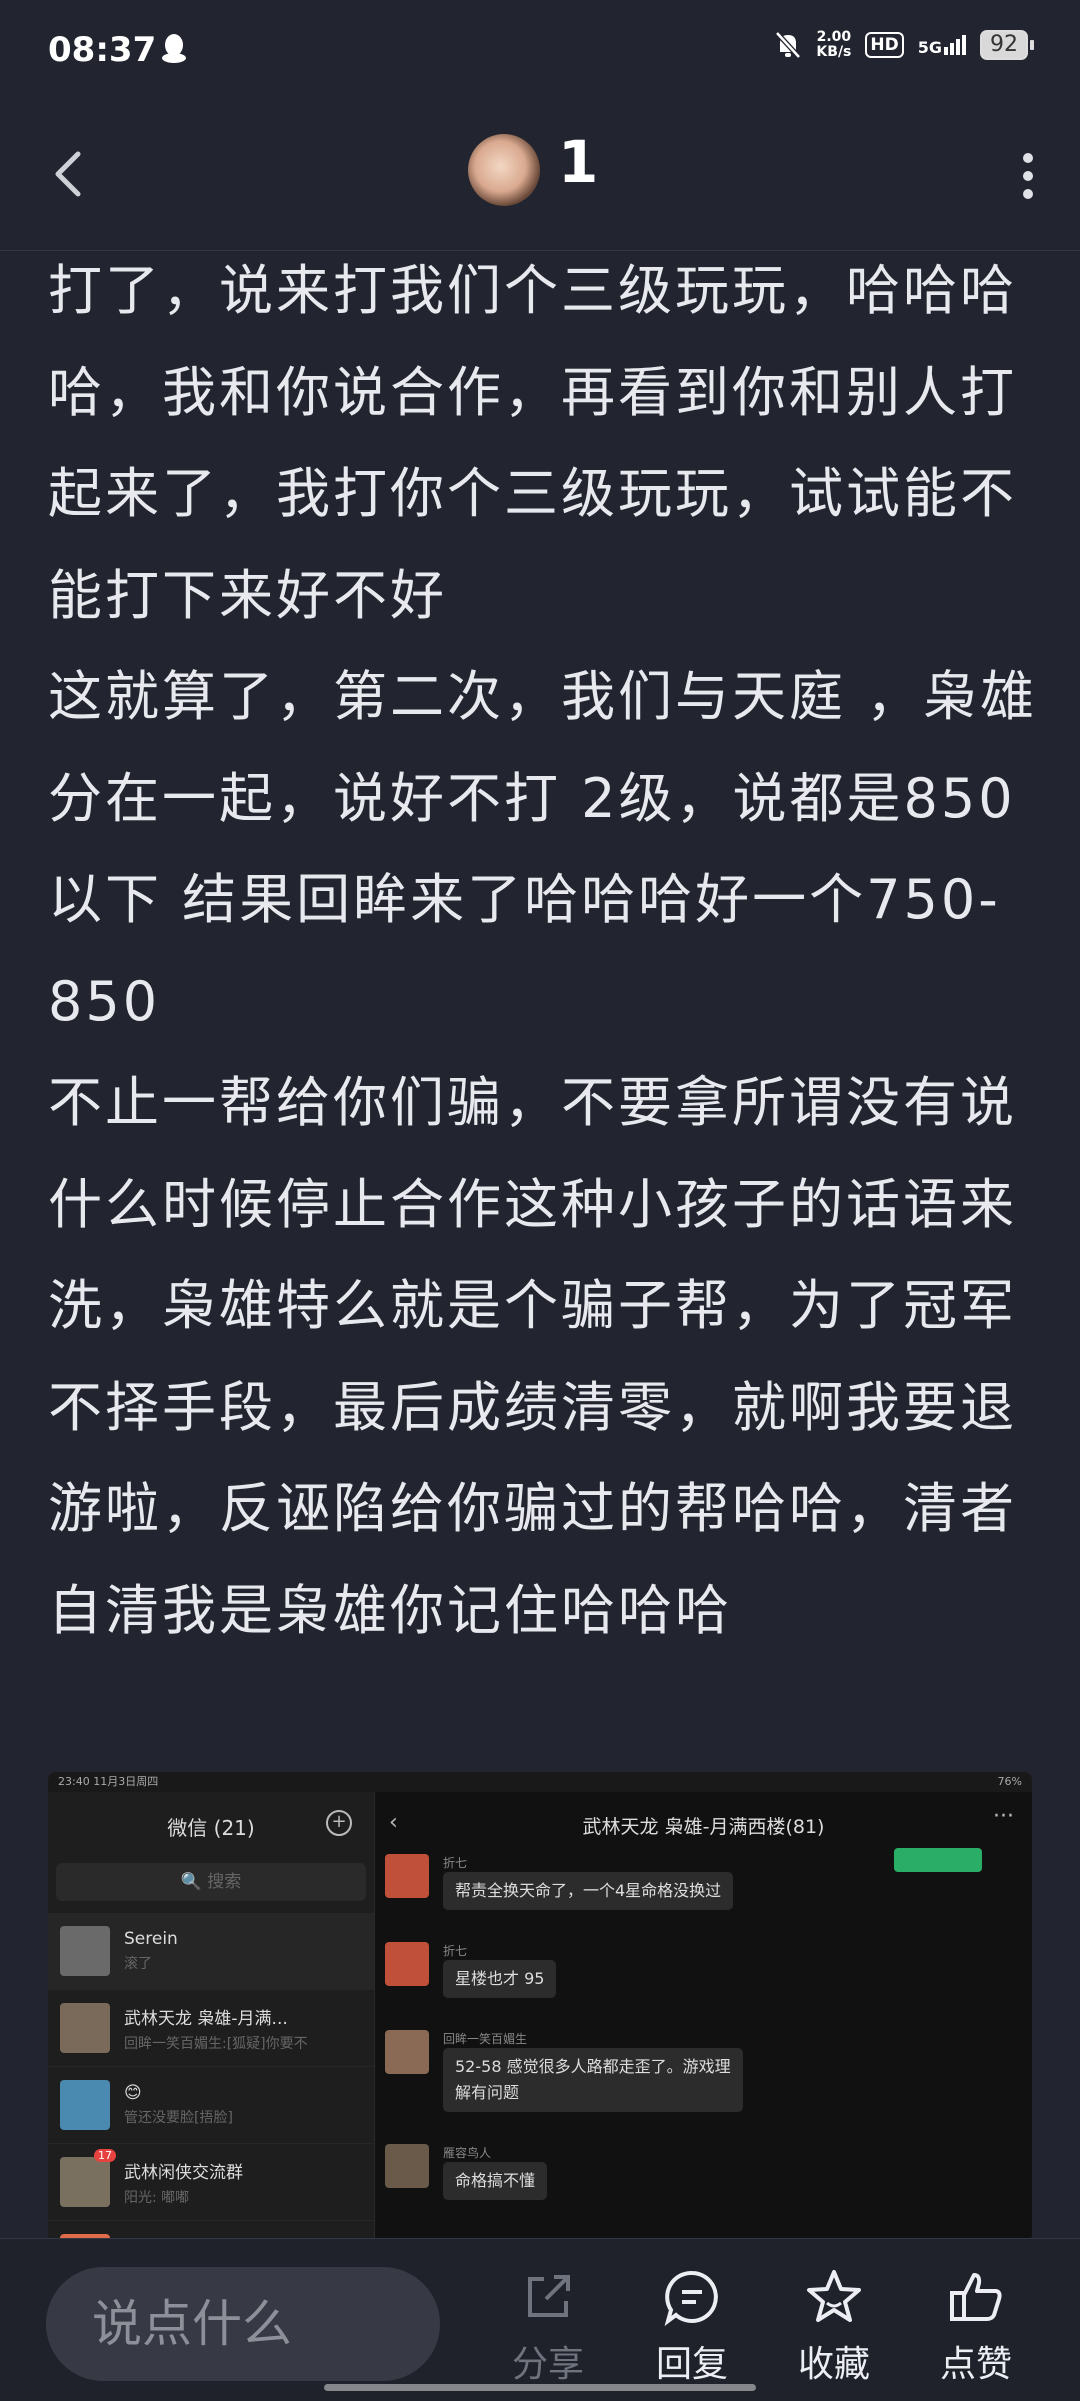  Describe the element at coordinates (467, 2153) in the screenshot. I see `sender-name: 雁容鸟人` at that location.